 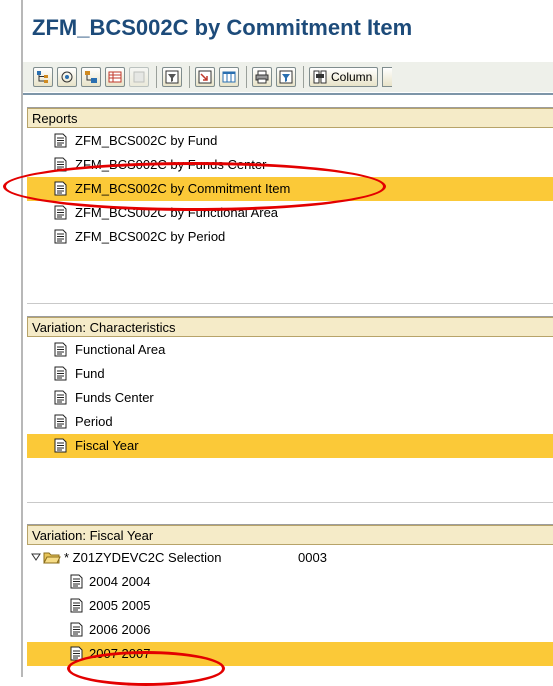 I want to click on report-item: ZFM_BCS002C by Fund, so click(x=290, y=141).